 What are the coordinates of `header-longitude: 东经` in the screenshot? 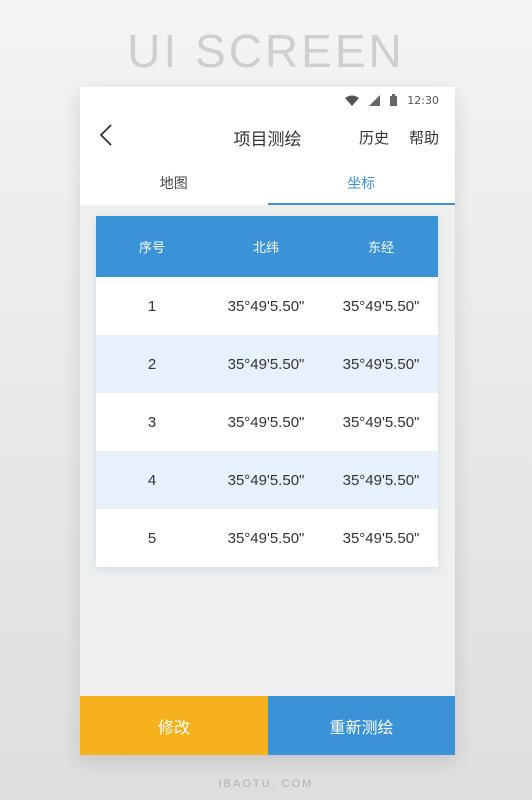 It's located at (380, 248).